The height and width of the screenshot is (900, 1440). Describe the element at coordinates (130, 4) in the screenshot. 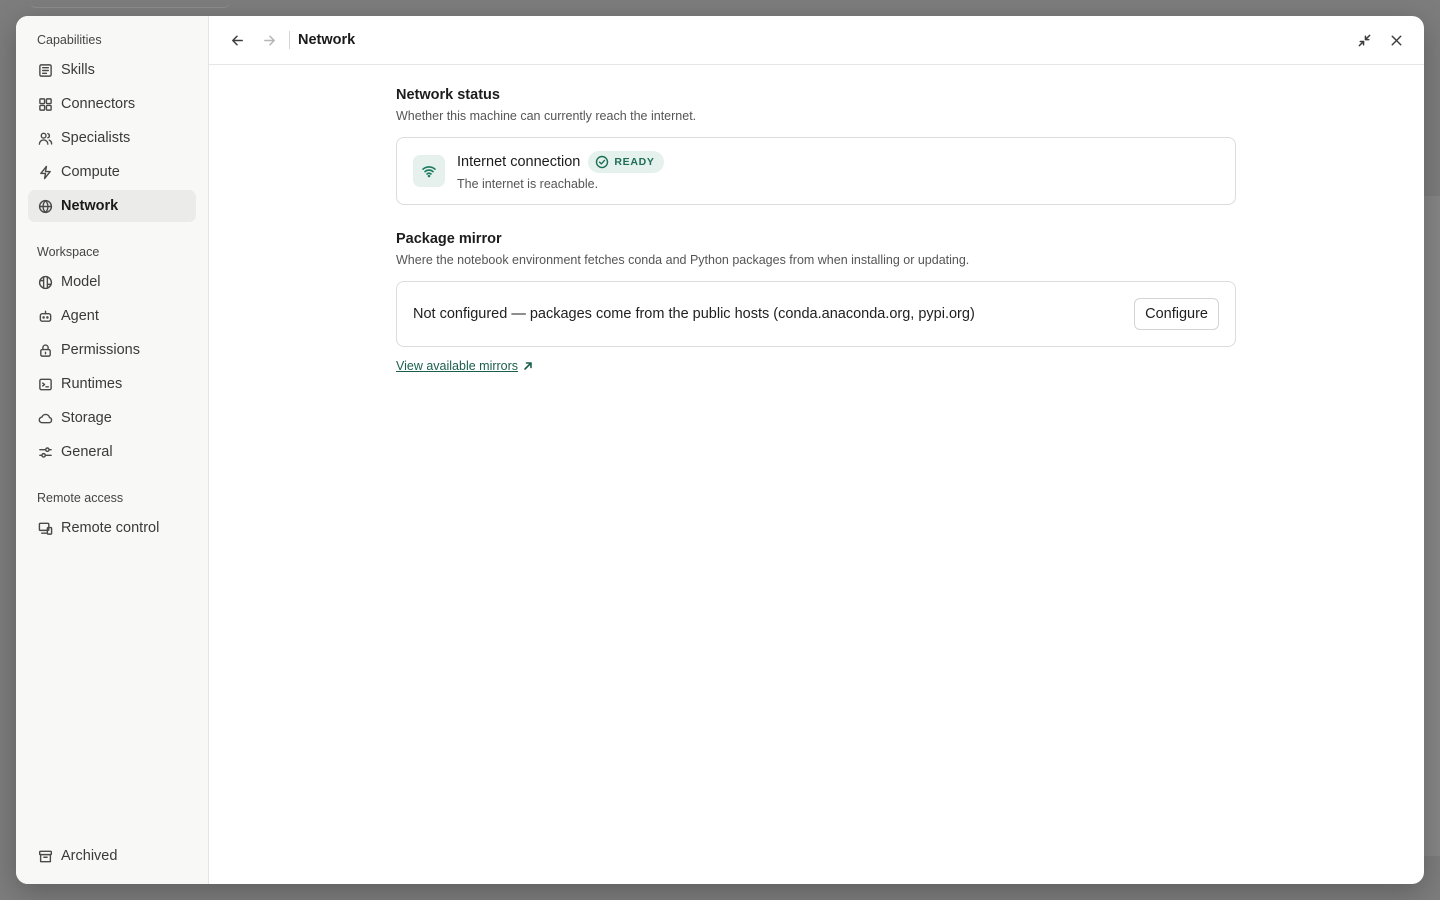

I see `background-window-tab` at that location.